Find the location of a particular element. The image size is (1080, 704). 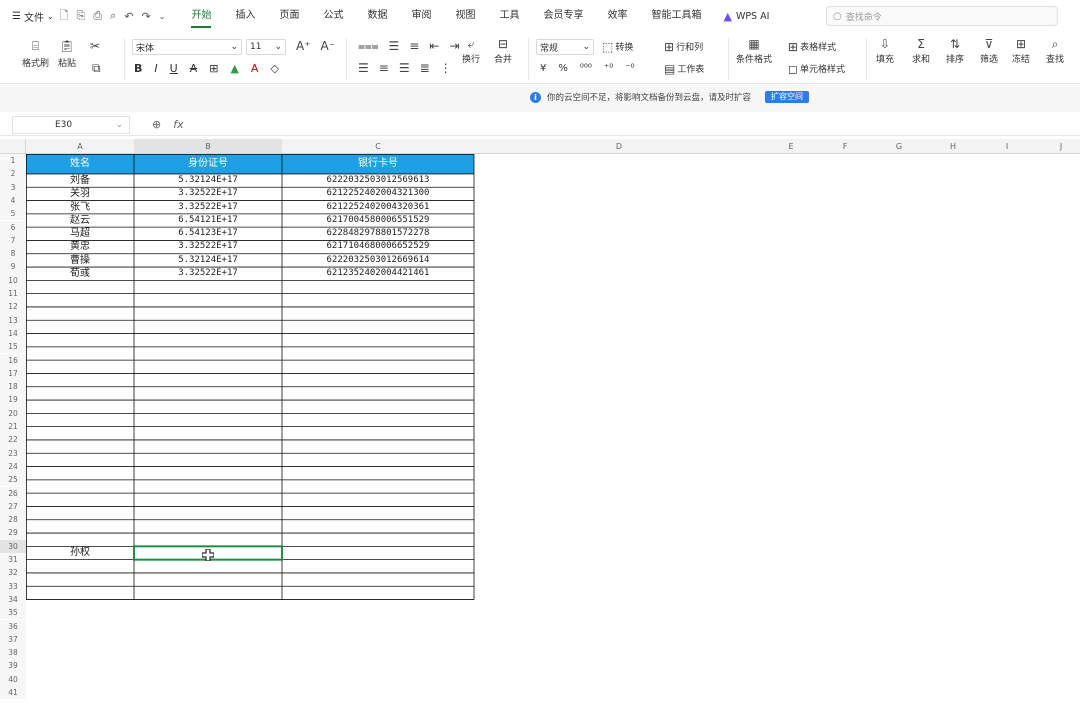

italic-icon: I is located at coordinates (155, 68).